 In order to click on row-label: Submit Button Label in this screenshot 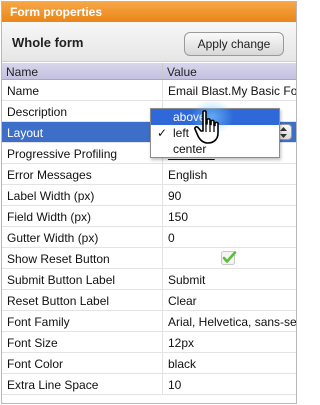, I will do `click(61, 280)`.